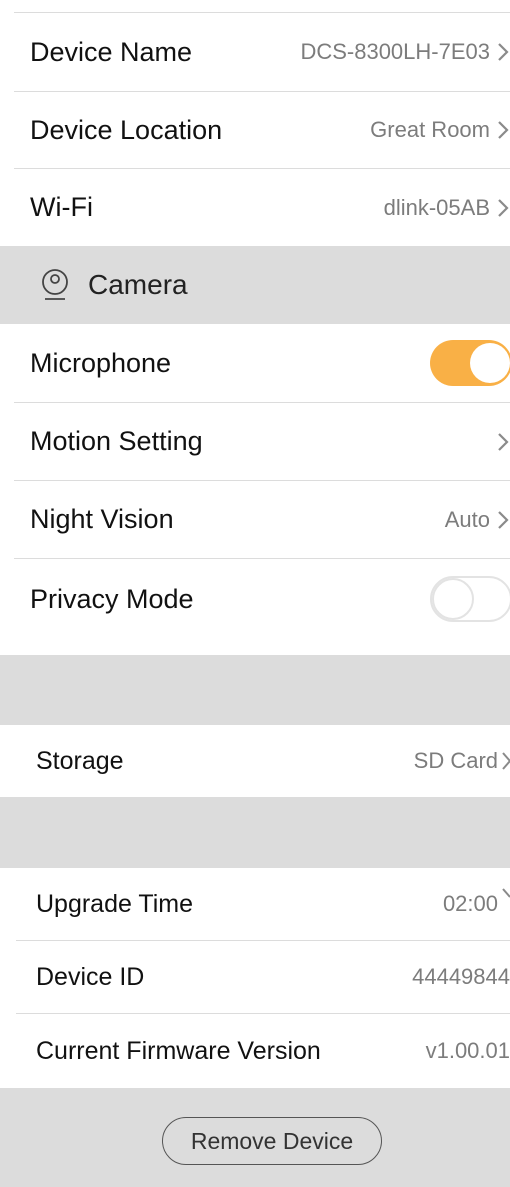  I want to click on storage-label: Storage, so click(80, 760).